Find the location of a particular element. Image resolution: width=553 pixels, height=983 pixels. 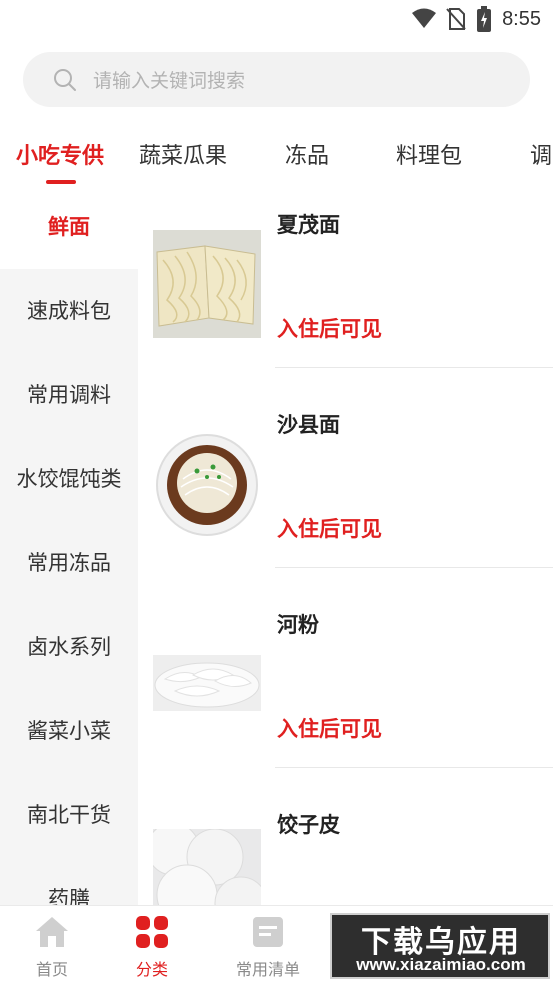

status-bar: 8:55 is located at coordinates (276, 20).